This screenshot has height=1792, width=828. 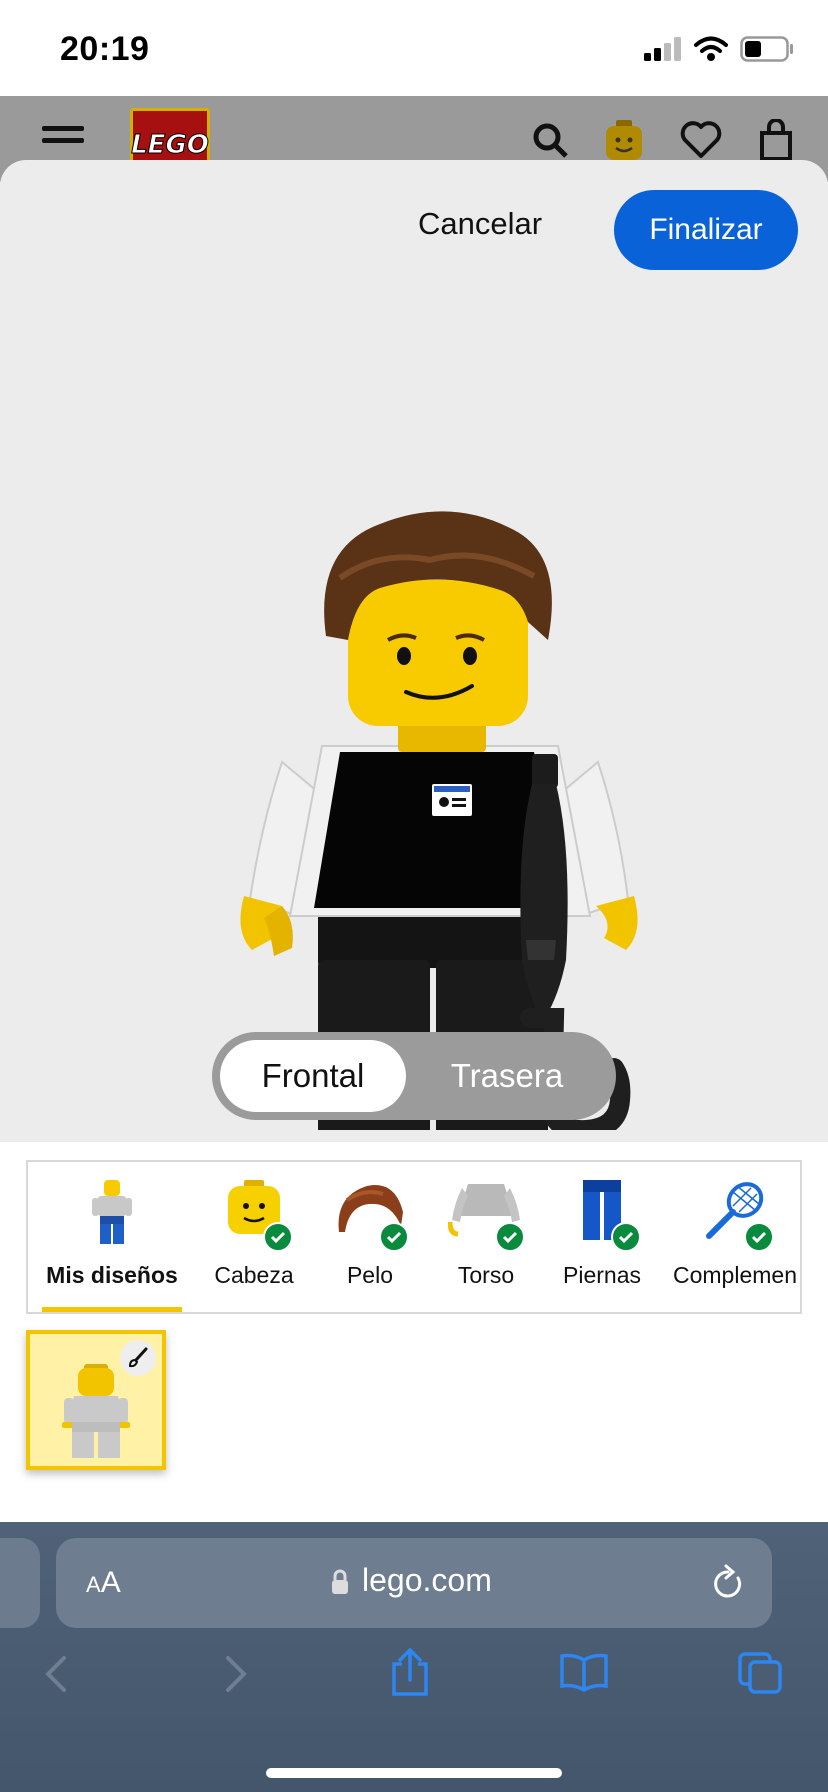 What do you see at coordinates (480, 224) in the screenshot?
I see `cancel-button: Cancelar` at bounding box center [480, 224].